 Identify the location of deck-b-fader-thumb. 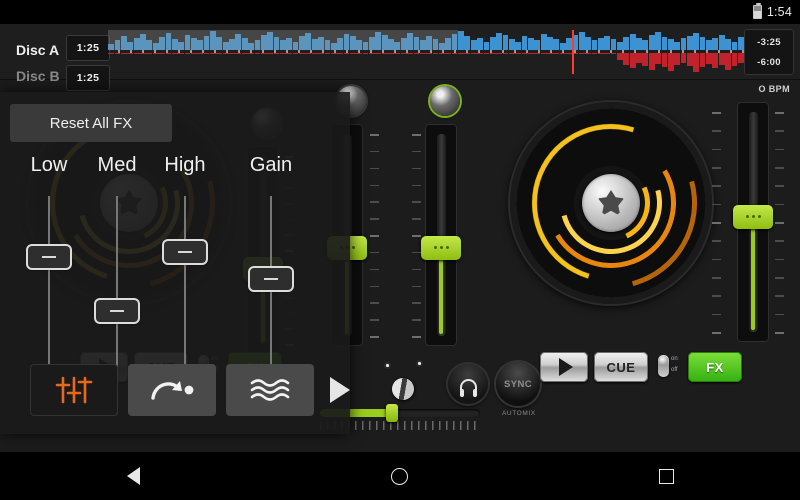
(753, 216).